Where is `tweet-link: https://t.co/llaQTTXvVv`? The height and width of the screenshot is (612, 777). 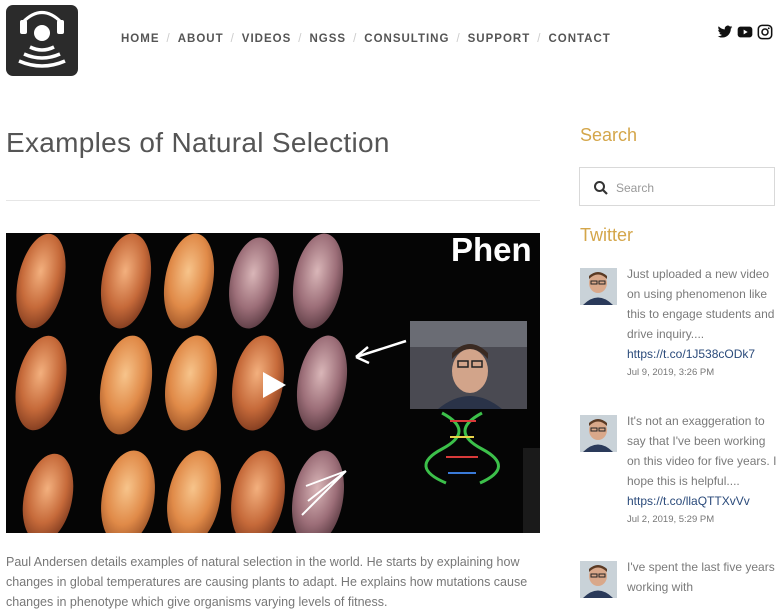 tweet-link: https://t.co/llaQTTXvVv is located at coordinates (702, 501).